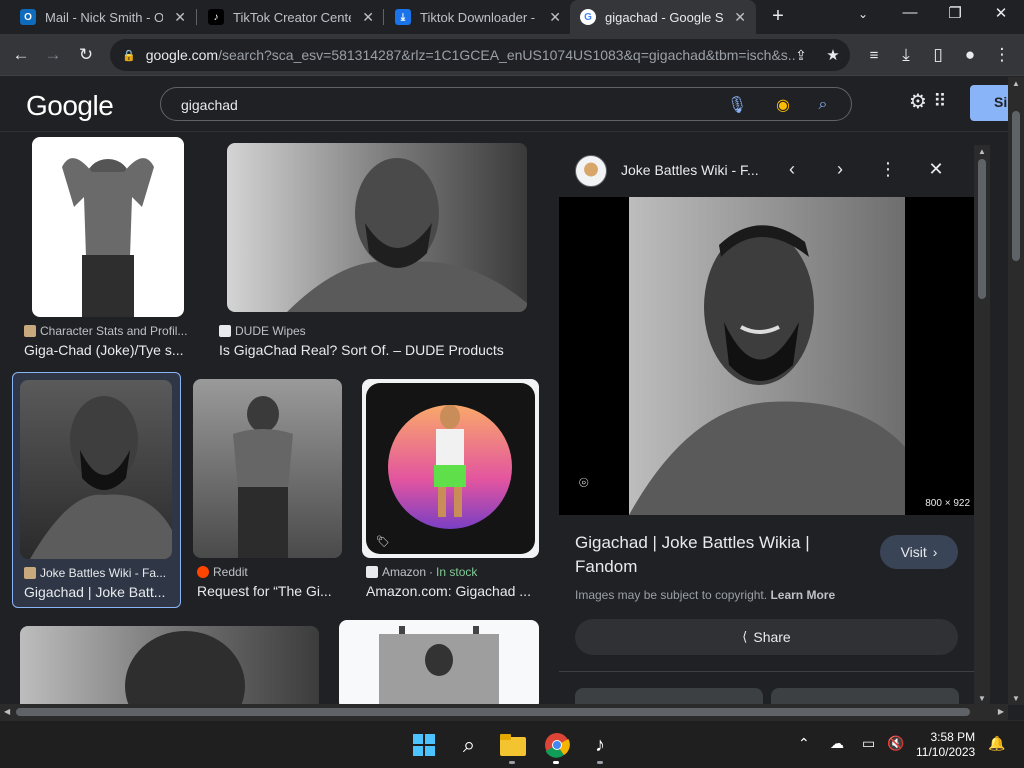  Describe the element at coordinates (557, 745) in the screenshot. I see `chrome-icon` at that location.